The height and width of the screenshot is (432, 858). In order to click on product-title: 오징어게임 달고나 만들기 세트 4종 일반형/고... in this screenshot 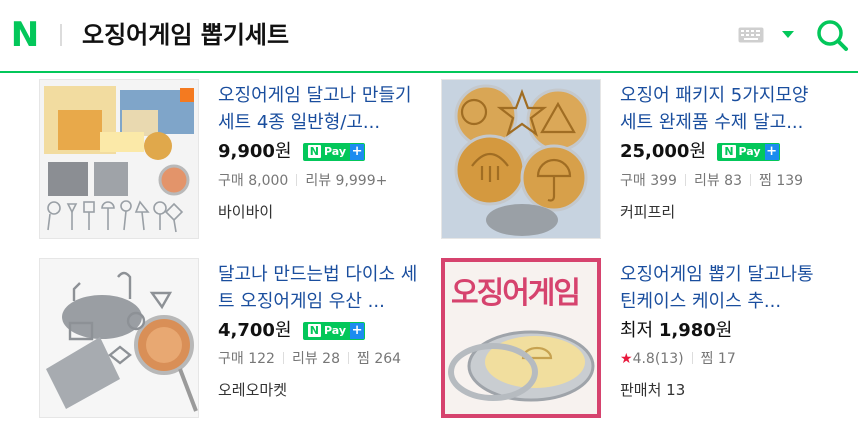, I will do `click(323, 109)`.